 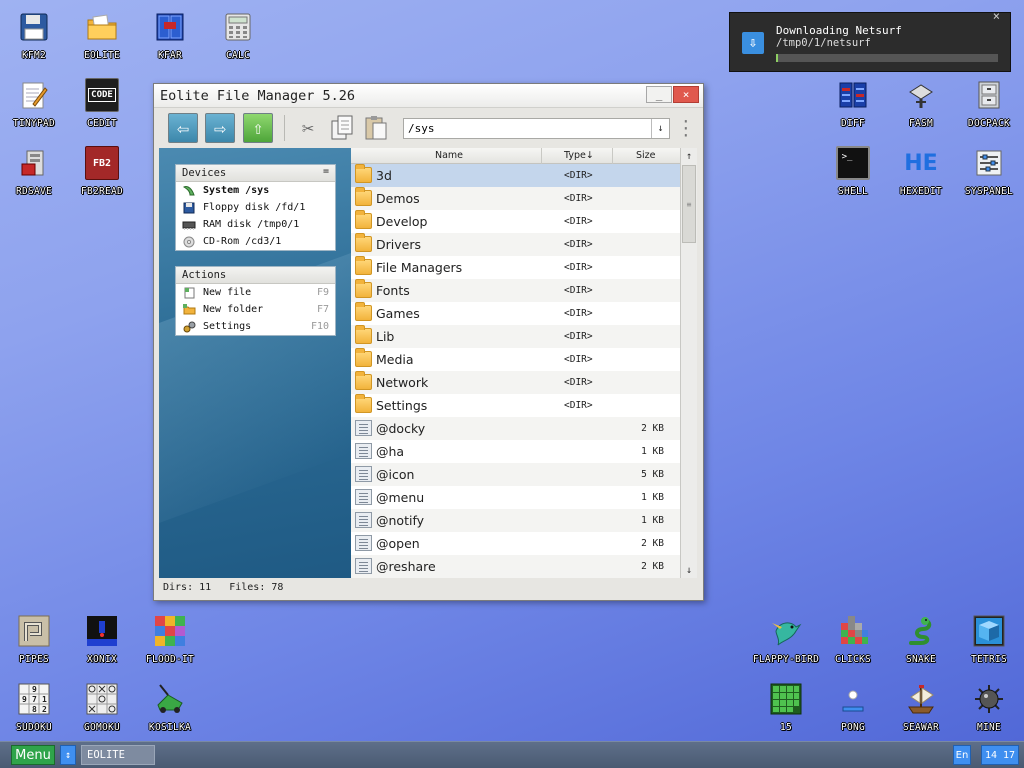 What do you see at coordinates (515, 497) in the screenshot?
I see `file-row: @menu 1 KB` at bounding box center [515, 497].